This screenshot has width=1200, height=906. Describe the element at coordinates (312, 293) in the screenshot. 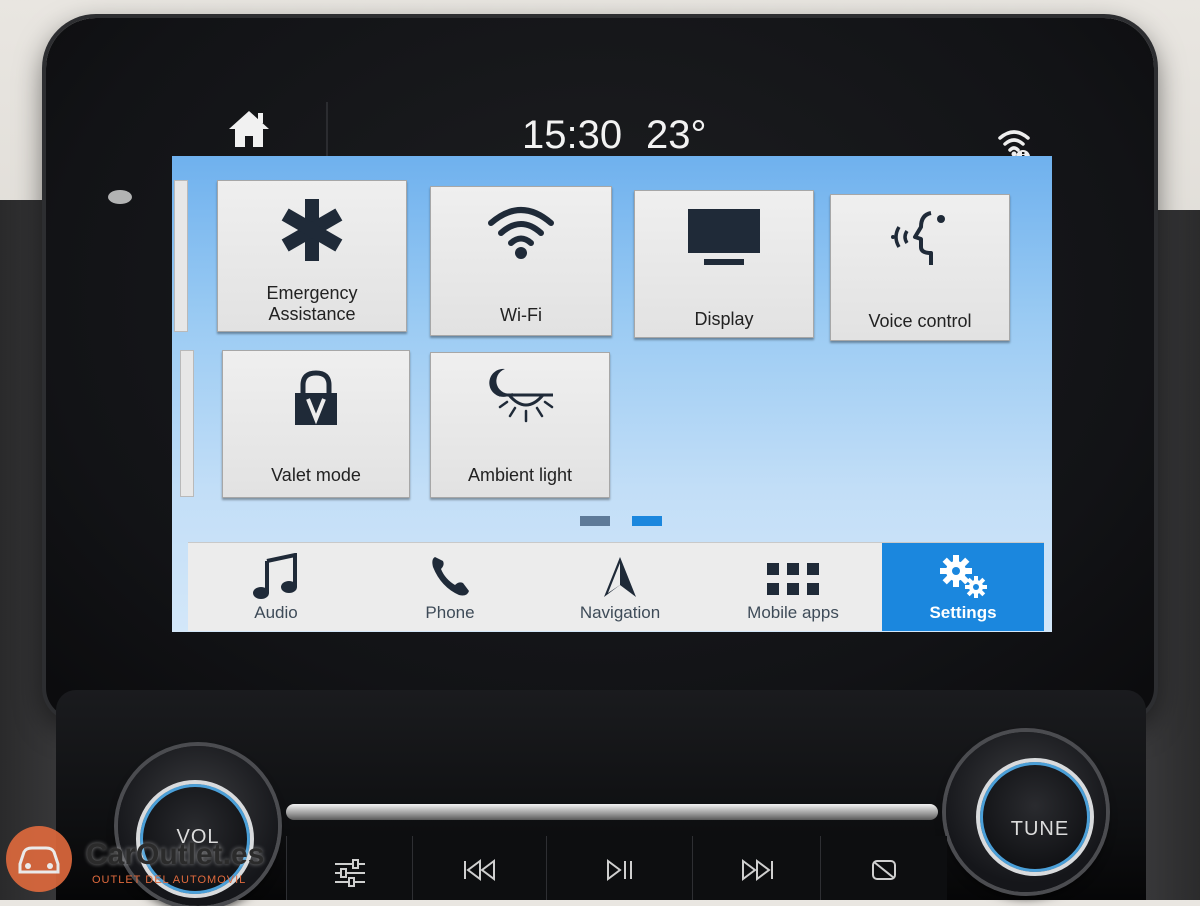

I see `tile-label-line1: Emergency` at that location.